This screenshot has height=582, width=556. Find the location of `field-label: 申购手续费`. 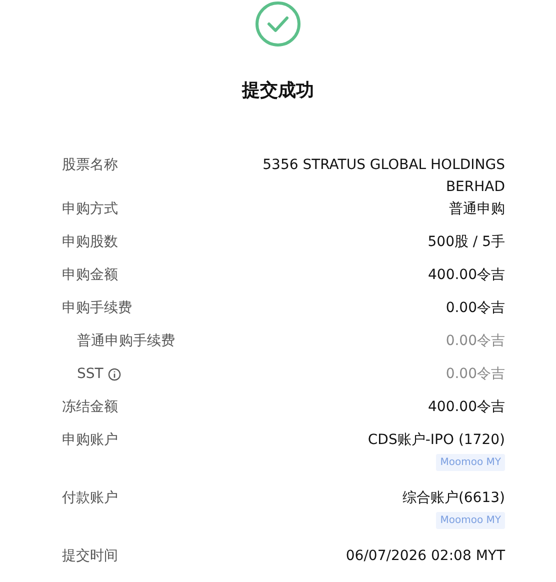

field-label: 申购手续费 is located at coordinates (97, 308).